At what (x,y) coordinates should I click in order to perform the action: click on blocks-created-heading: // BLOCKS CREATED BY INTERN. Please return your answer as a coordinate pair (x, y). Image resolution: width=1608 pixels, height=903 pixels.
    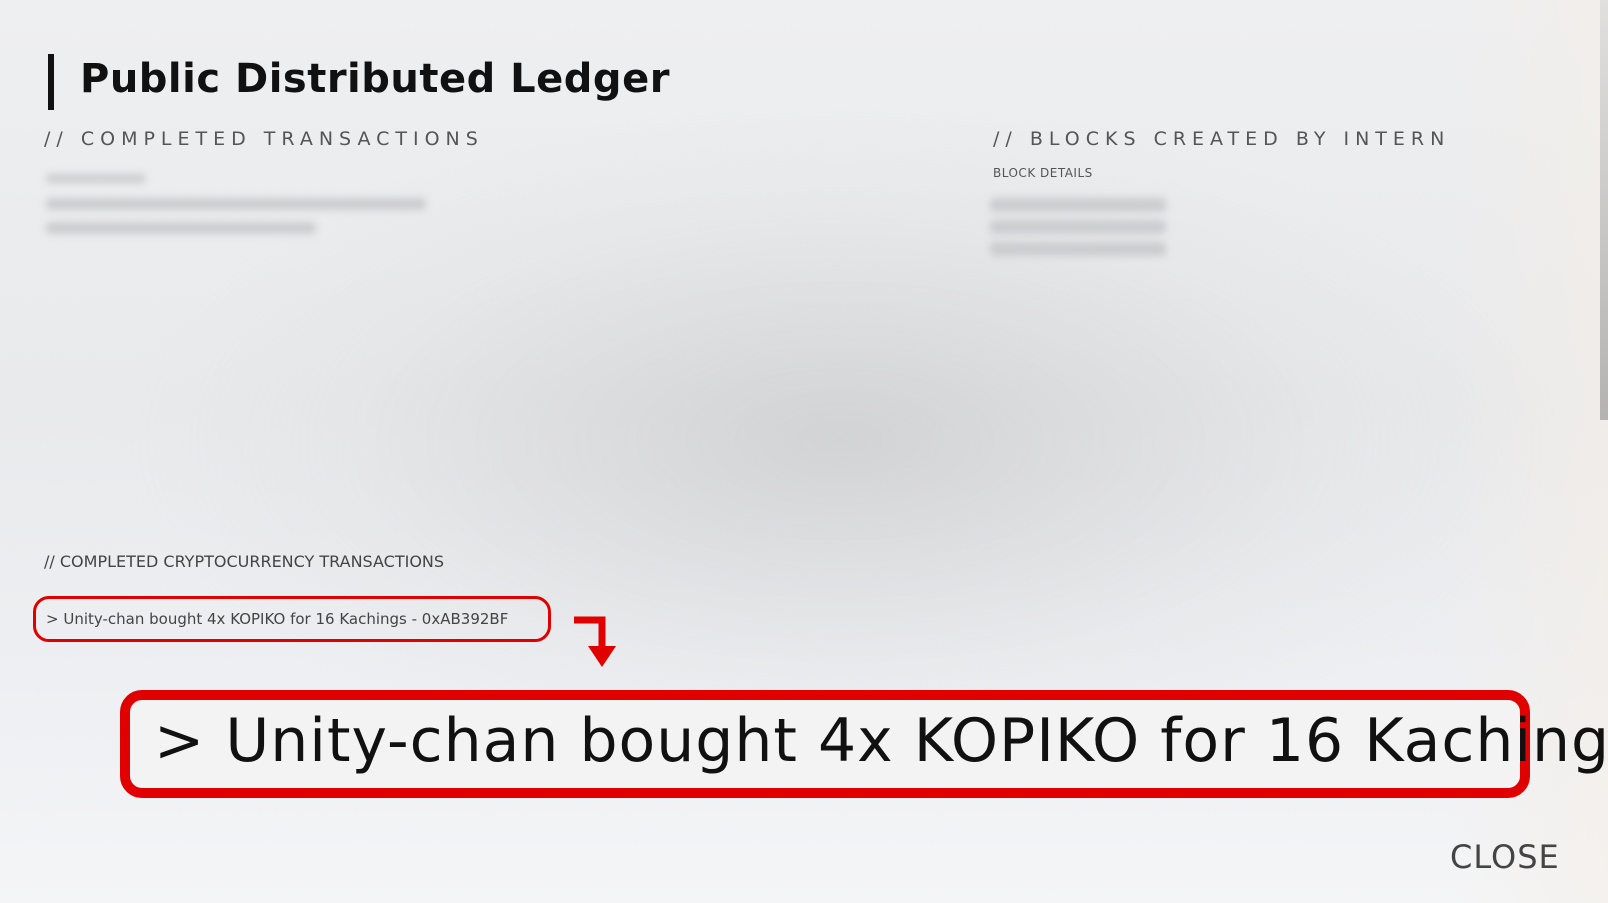
    Looking at the image, I should click on (1222, 139).